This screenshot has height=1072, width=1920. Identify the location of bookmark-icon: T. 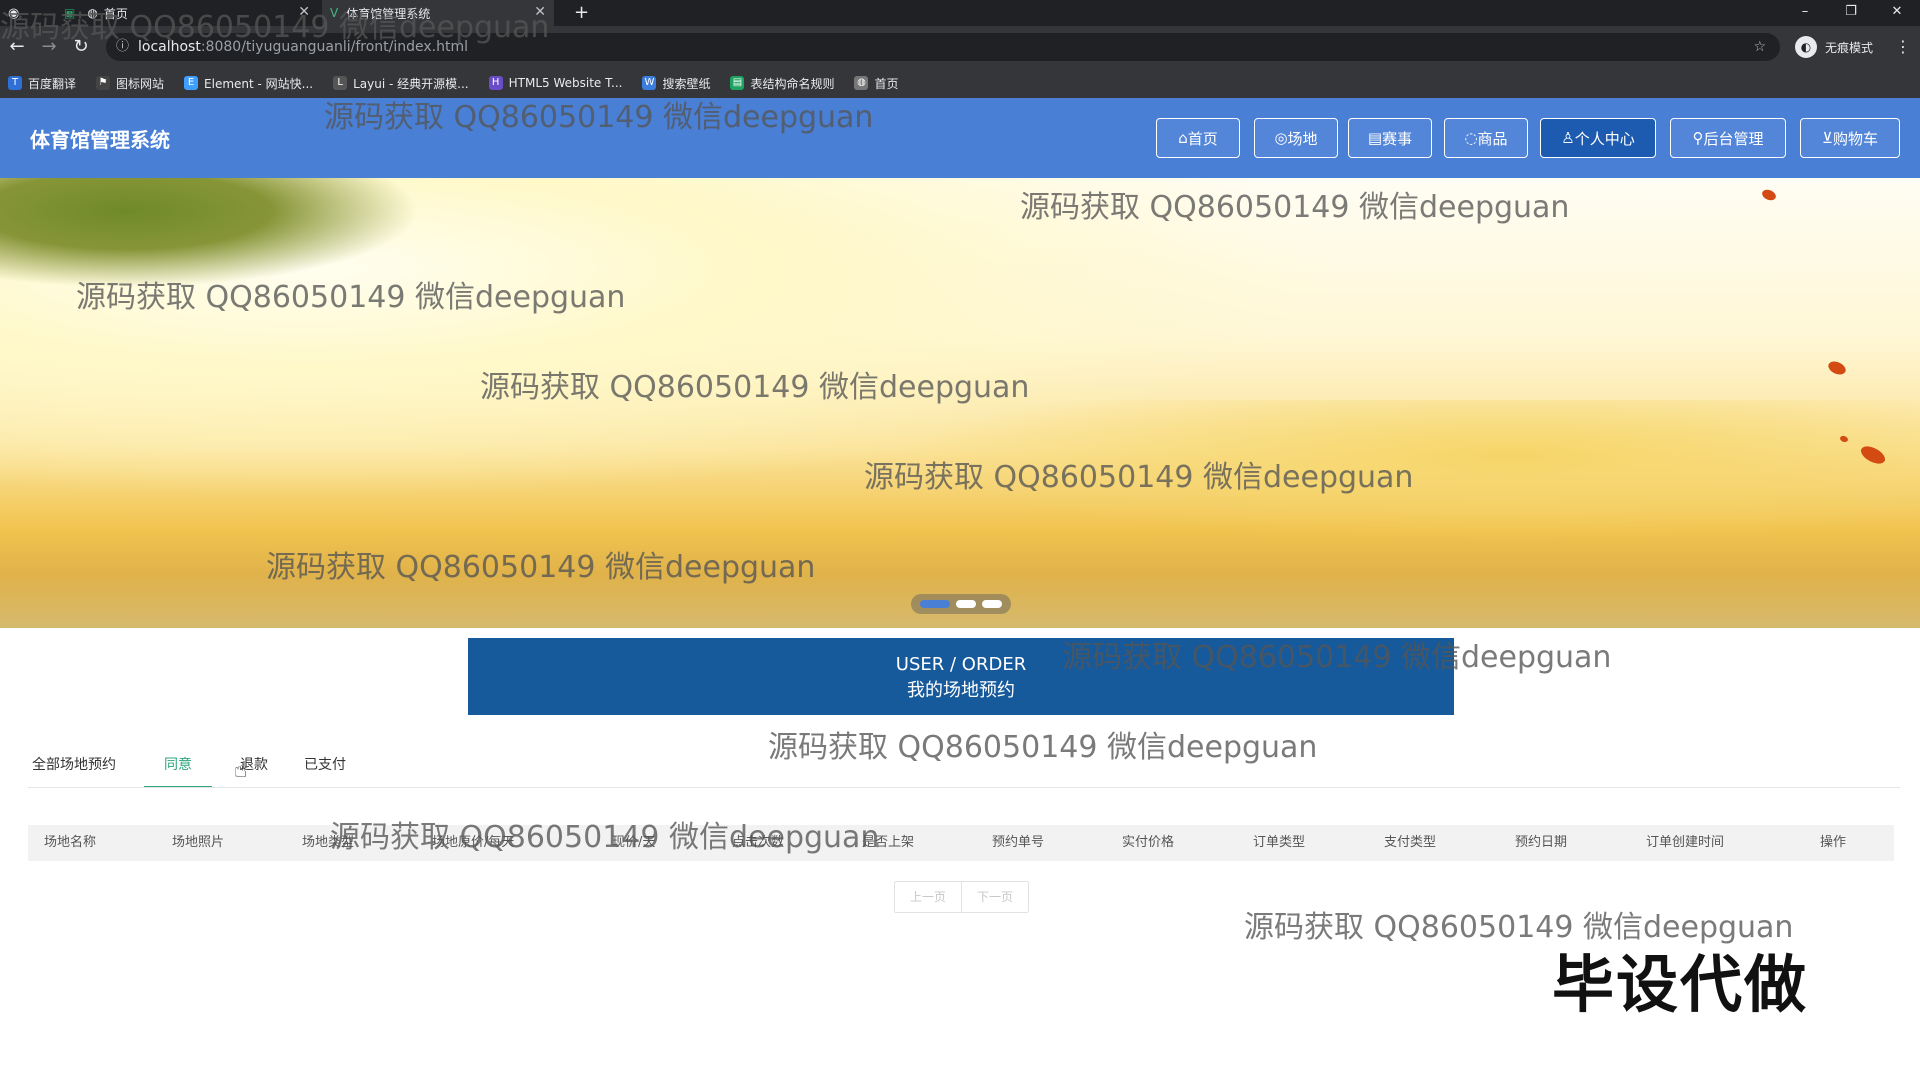
(15, 83).